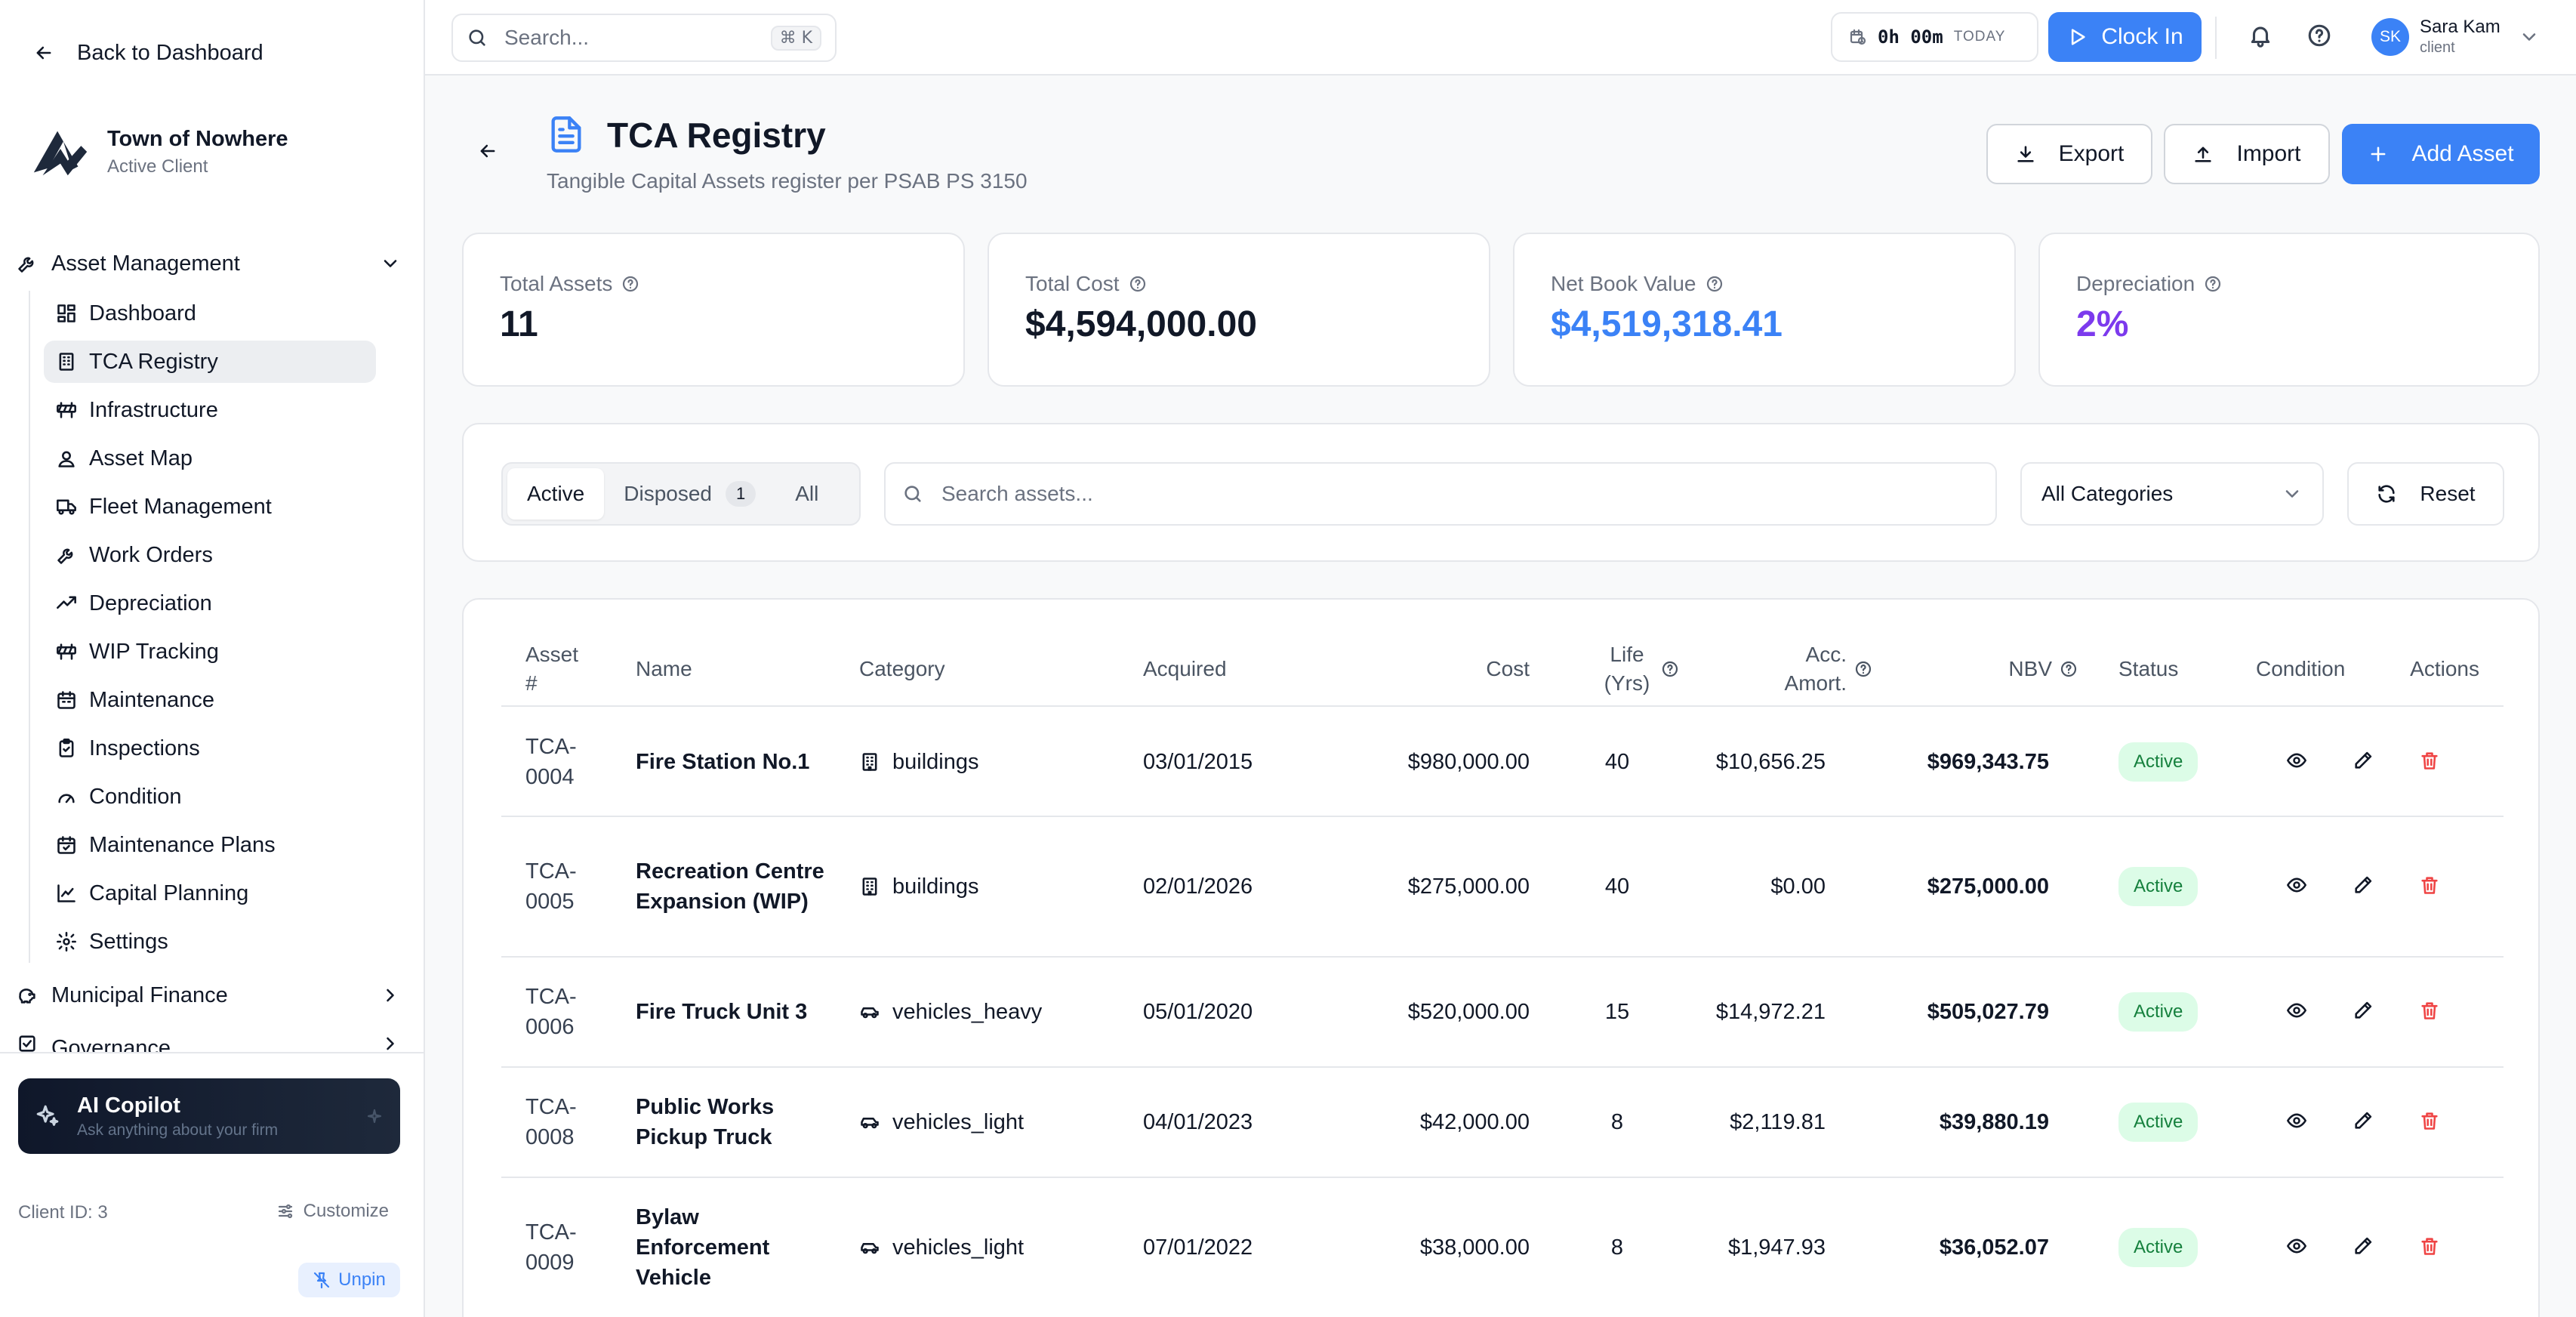 The image size is (2576, 1317). What do you see at coordinates (2247, 154) in the screenshot?
I see `import-button: Import` at bounding box center [2247, 154].